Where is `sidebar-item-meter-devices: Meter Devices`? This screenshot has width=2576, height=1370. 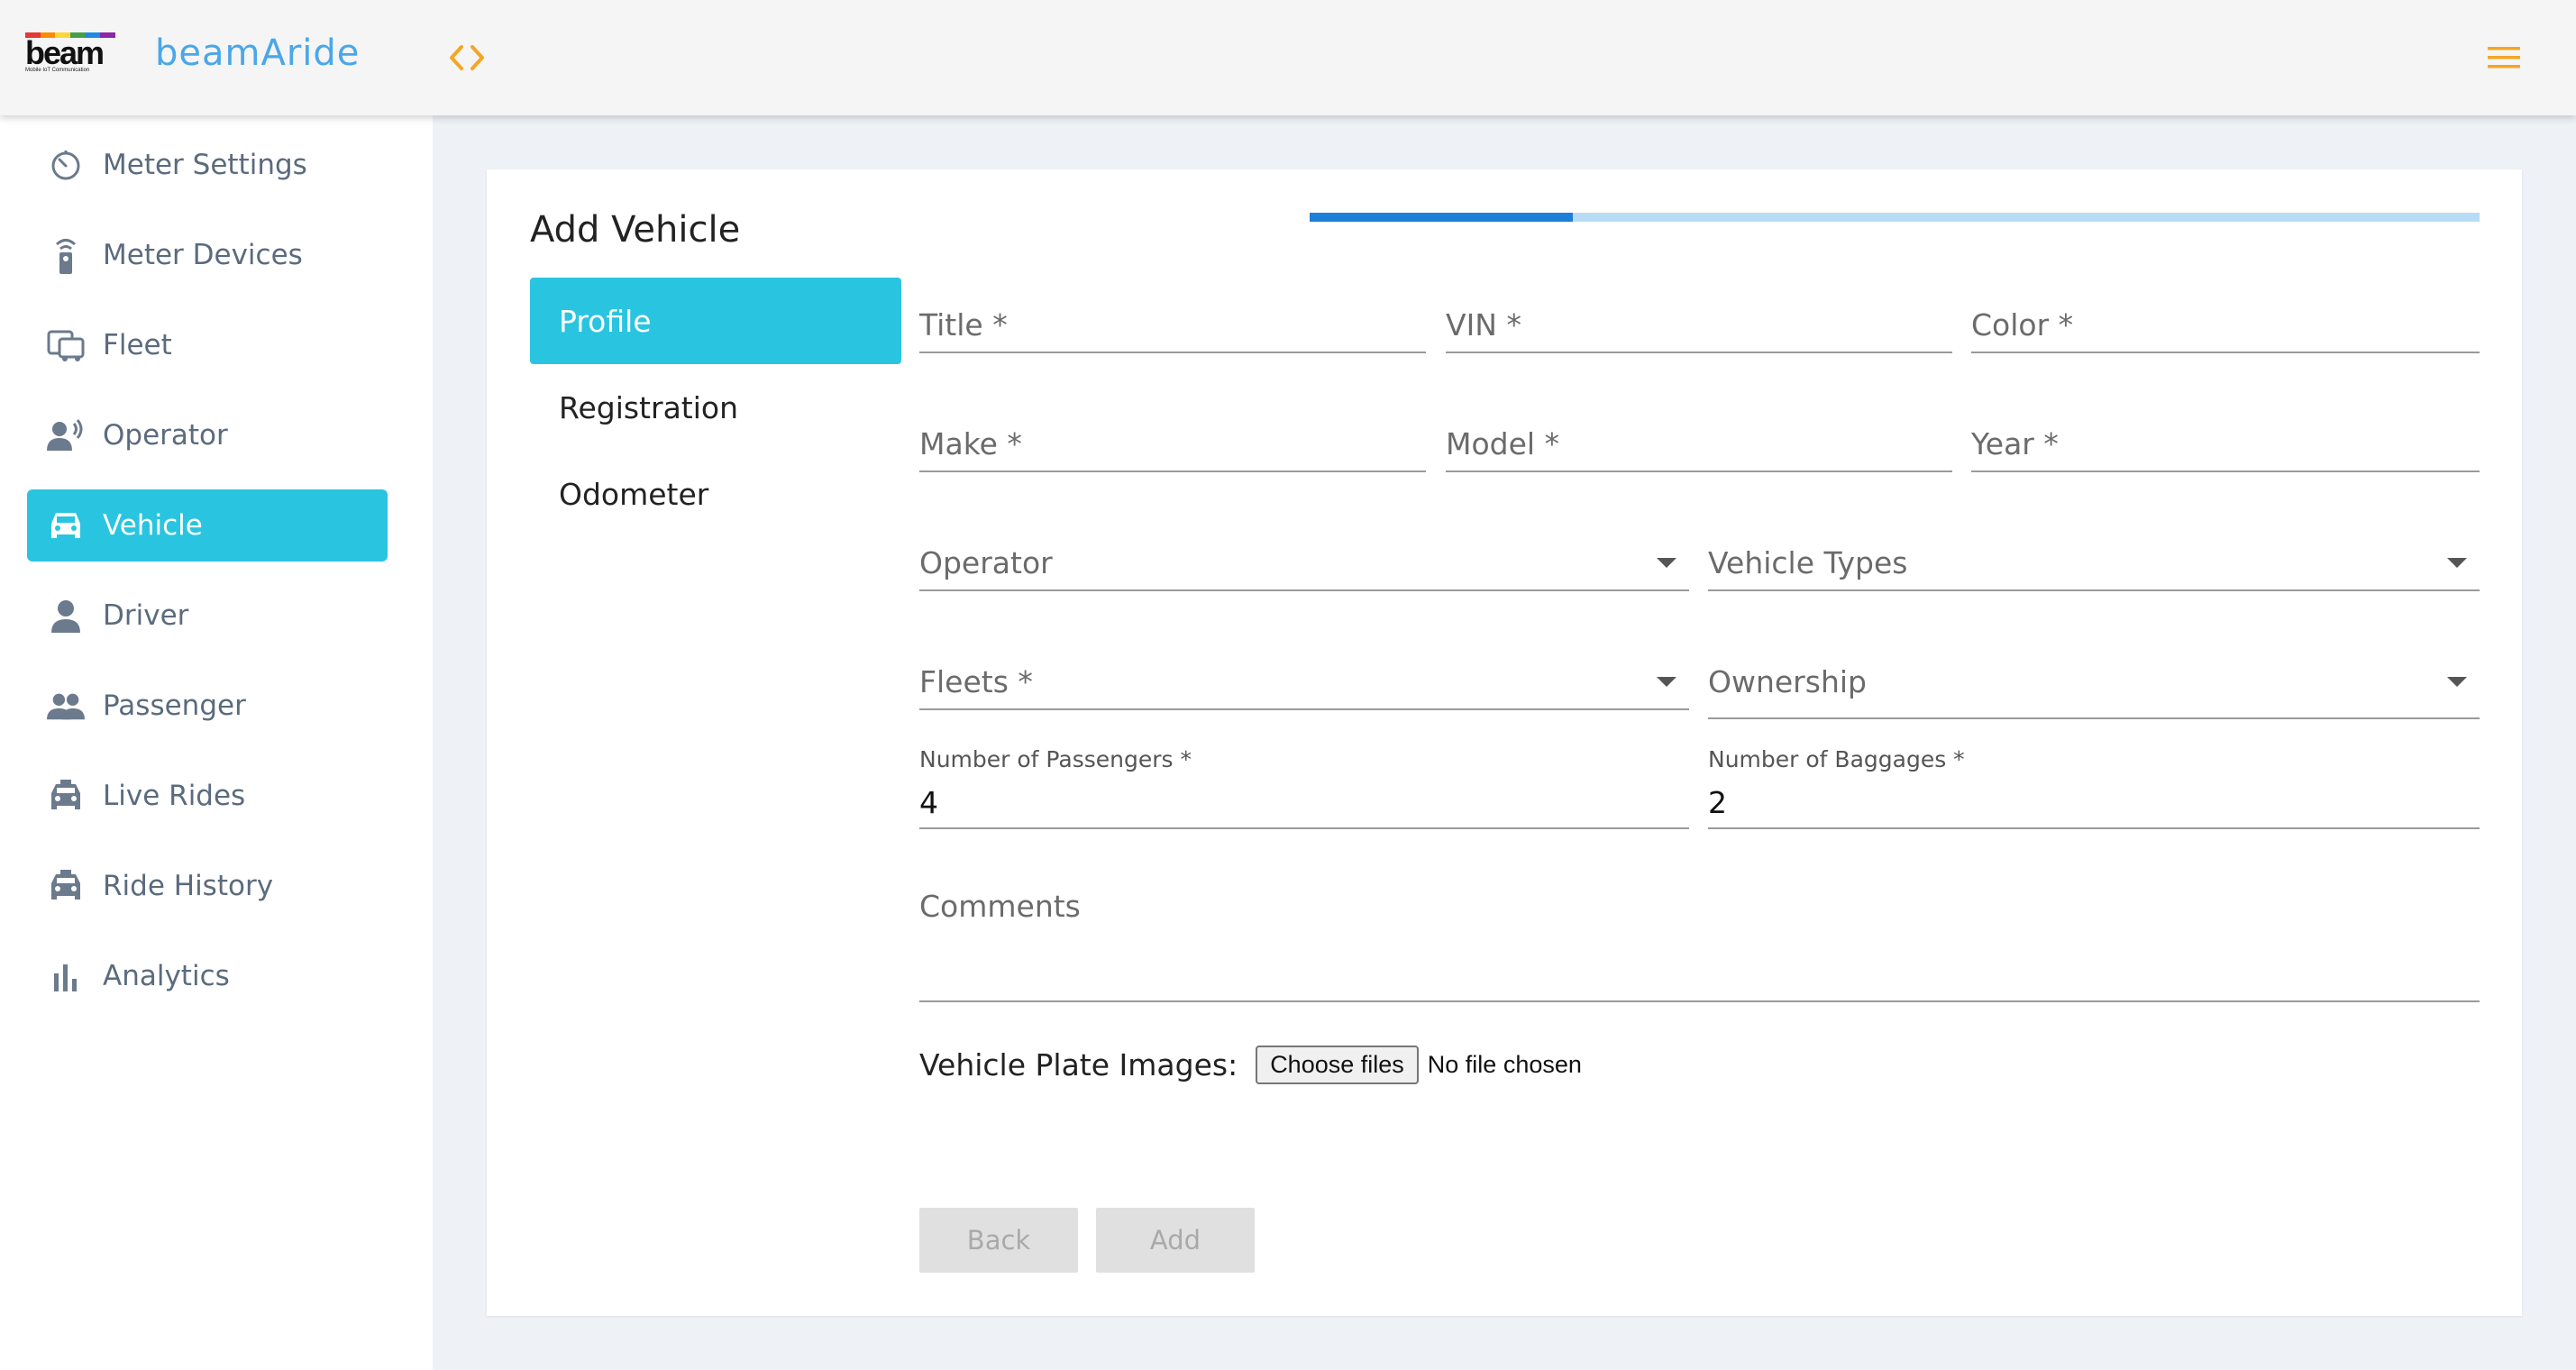 sidebar-item-meter-devices: Meter Devices is located at coordinates (207, 255).